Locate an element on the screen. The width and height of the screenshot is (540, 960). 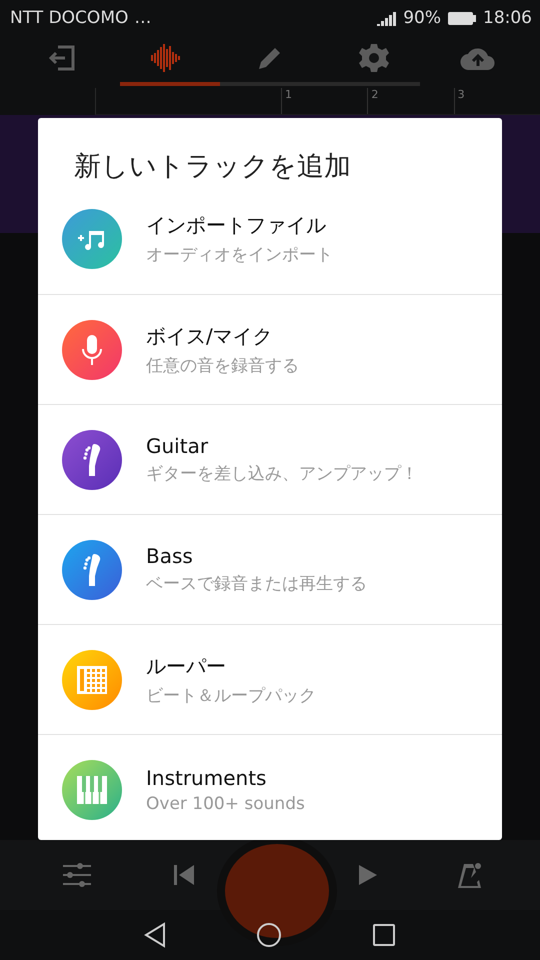
metronome-icon is located at coordinates (470, 875).